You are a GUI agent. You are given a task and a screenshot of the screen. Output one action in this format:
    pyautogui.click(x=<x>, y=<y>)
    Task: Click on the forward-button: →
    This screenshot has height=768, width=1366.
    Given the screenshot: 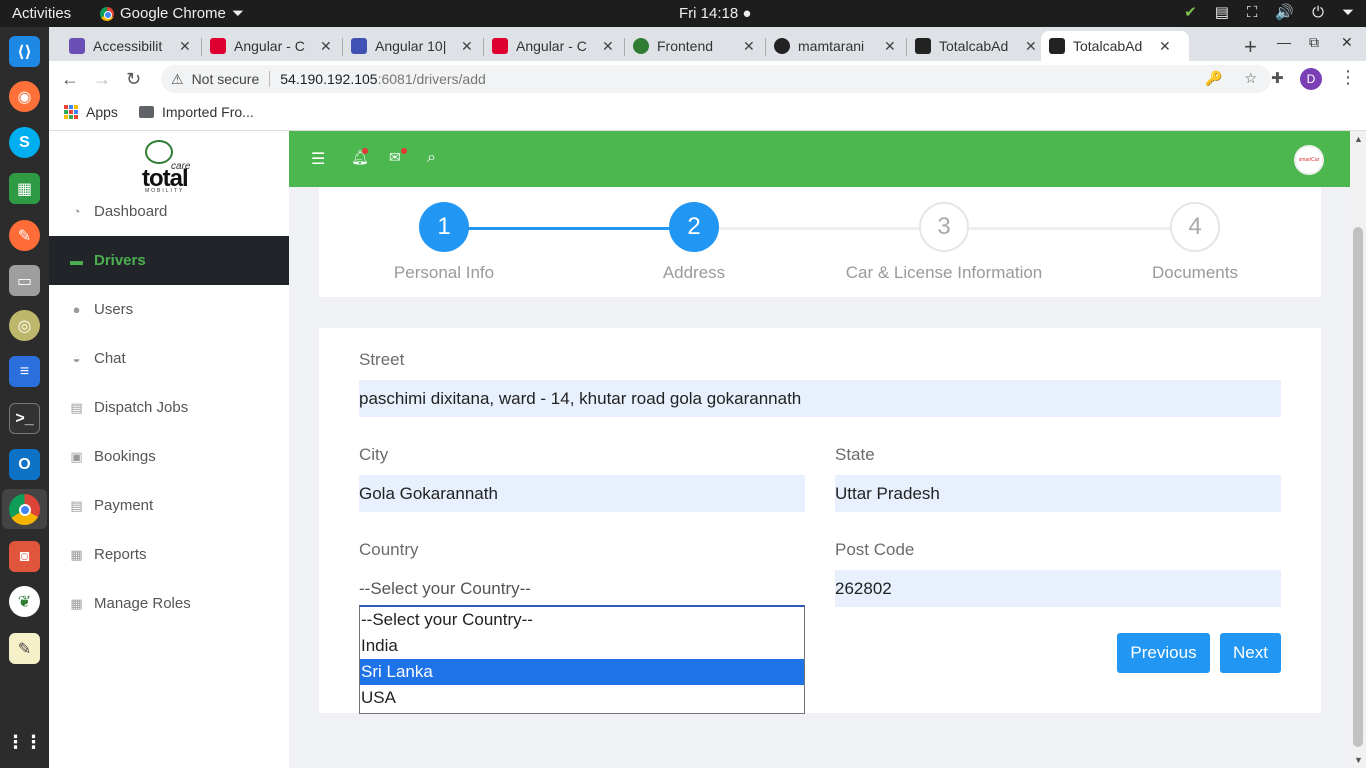 What is the action you would take?
    pyautogui.click(x=102, y=79)
    